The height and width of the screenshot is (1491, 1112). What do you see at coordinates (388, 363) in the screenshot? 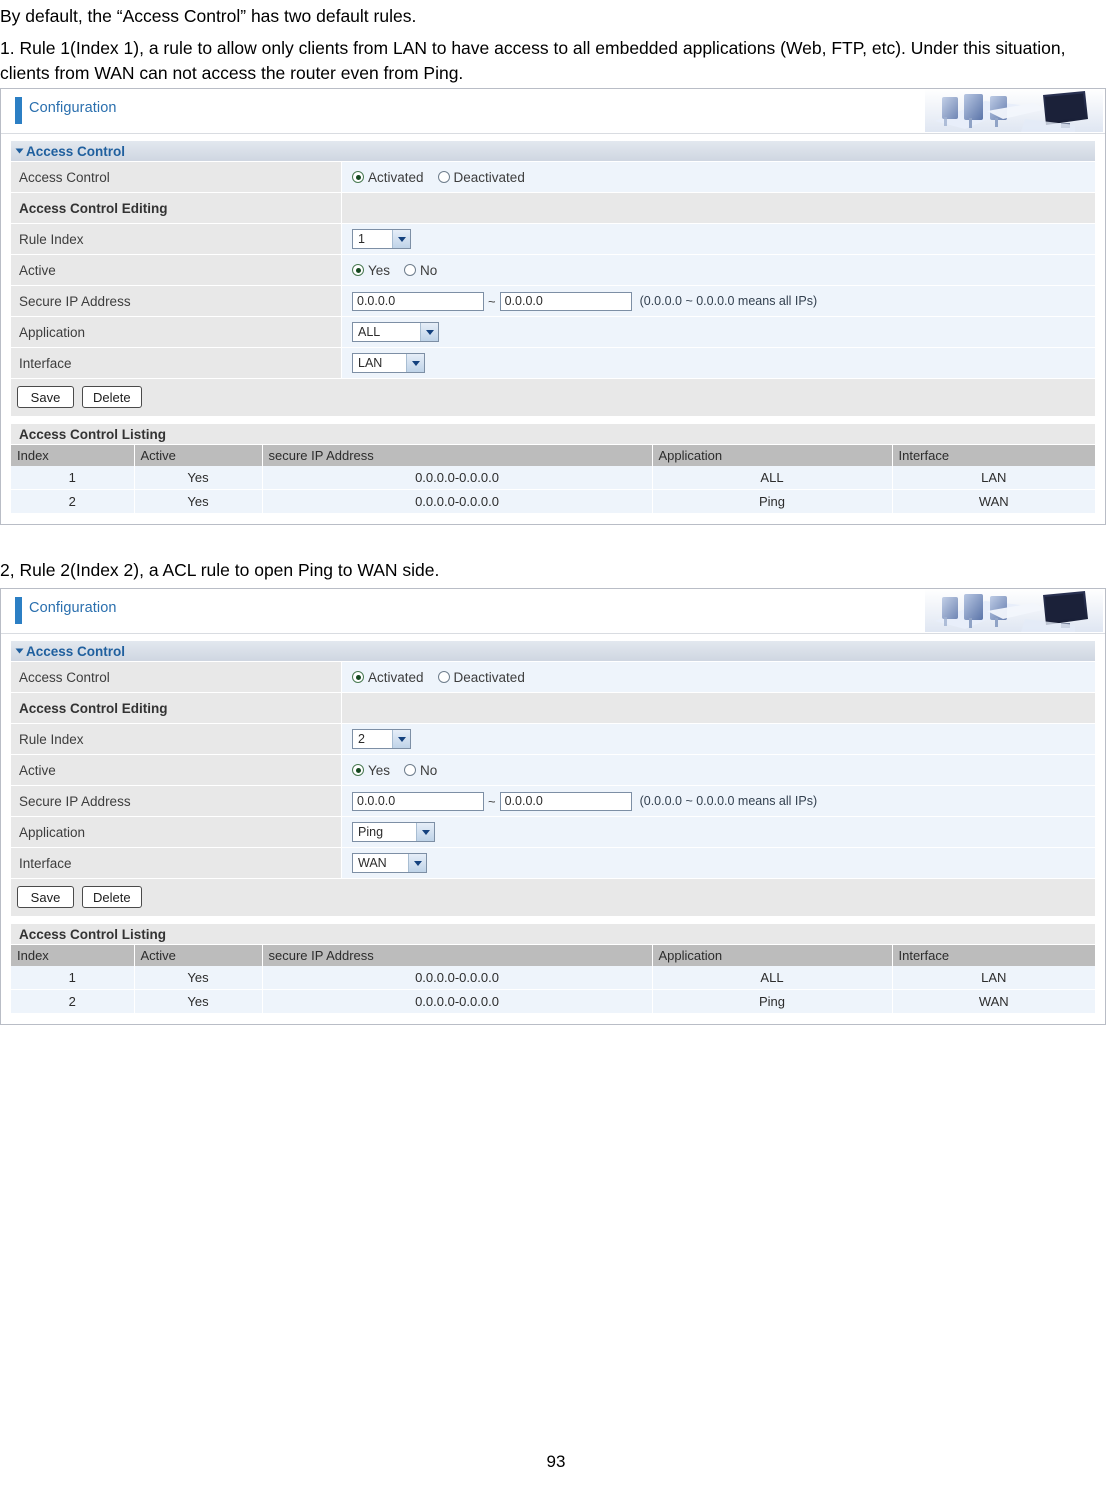
I see `select-interface-1: LAN` at bounding box center [388, 363].